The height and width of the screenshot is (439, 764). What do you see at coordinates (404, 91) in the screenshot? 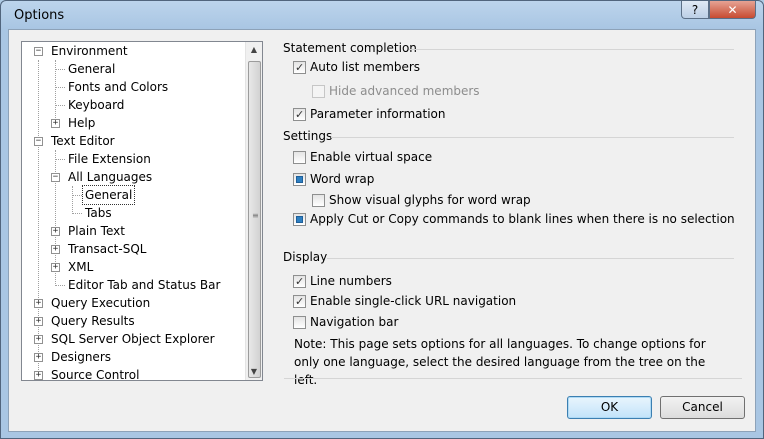
I see `checkbox-label: Hide advanced members` at bounding box center [404, 91].